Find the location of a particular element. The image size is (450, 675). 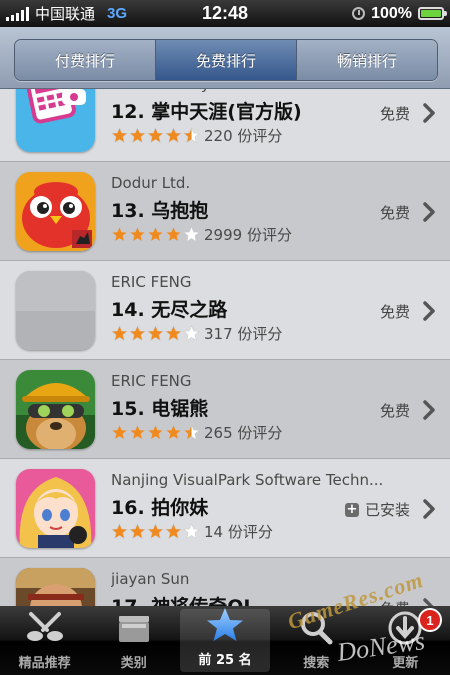

red-bird-icon is located at coordinates (55, 211).